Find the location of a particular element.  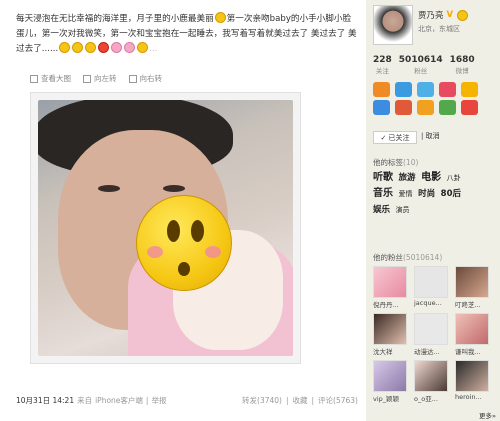

tag-item: 娱乐 is located at coordinates (381, 210).